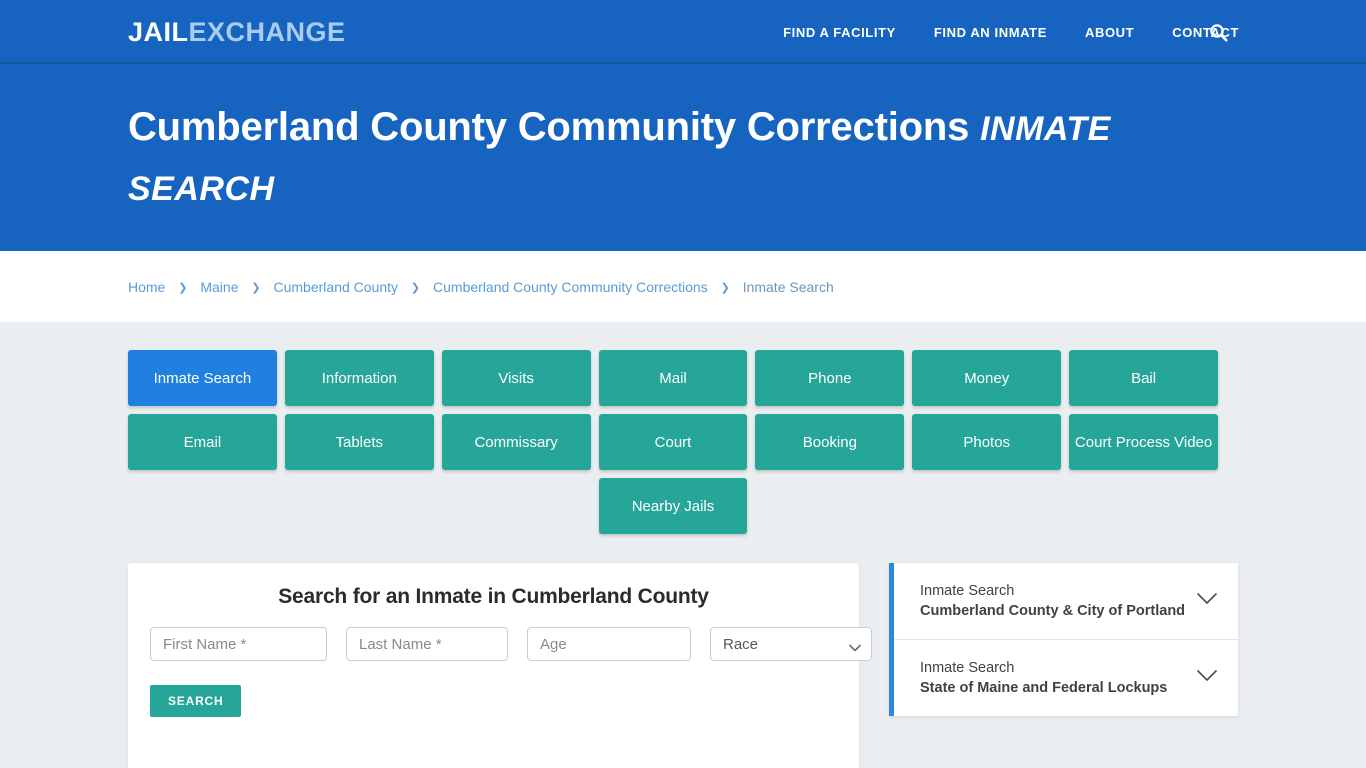 This screenshot has width=1366, height=768. I want to click on last-name-input, so click(427, 644).